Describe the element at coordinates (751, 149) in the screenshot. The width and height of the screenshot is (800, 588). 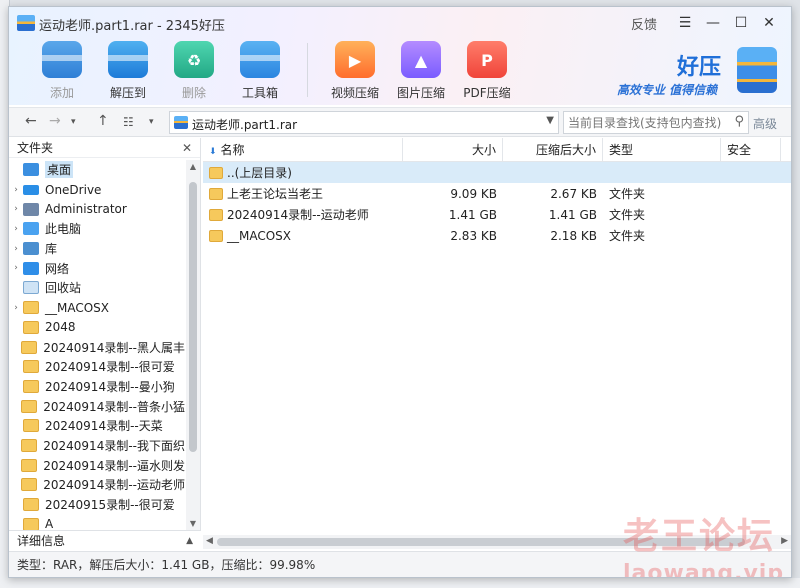
I see `column-security: 安全` at that location.